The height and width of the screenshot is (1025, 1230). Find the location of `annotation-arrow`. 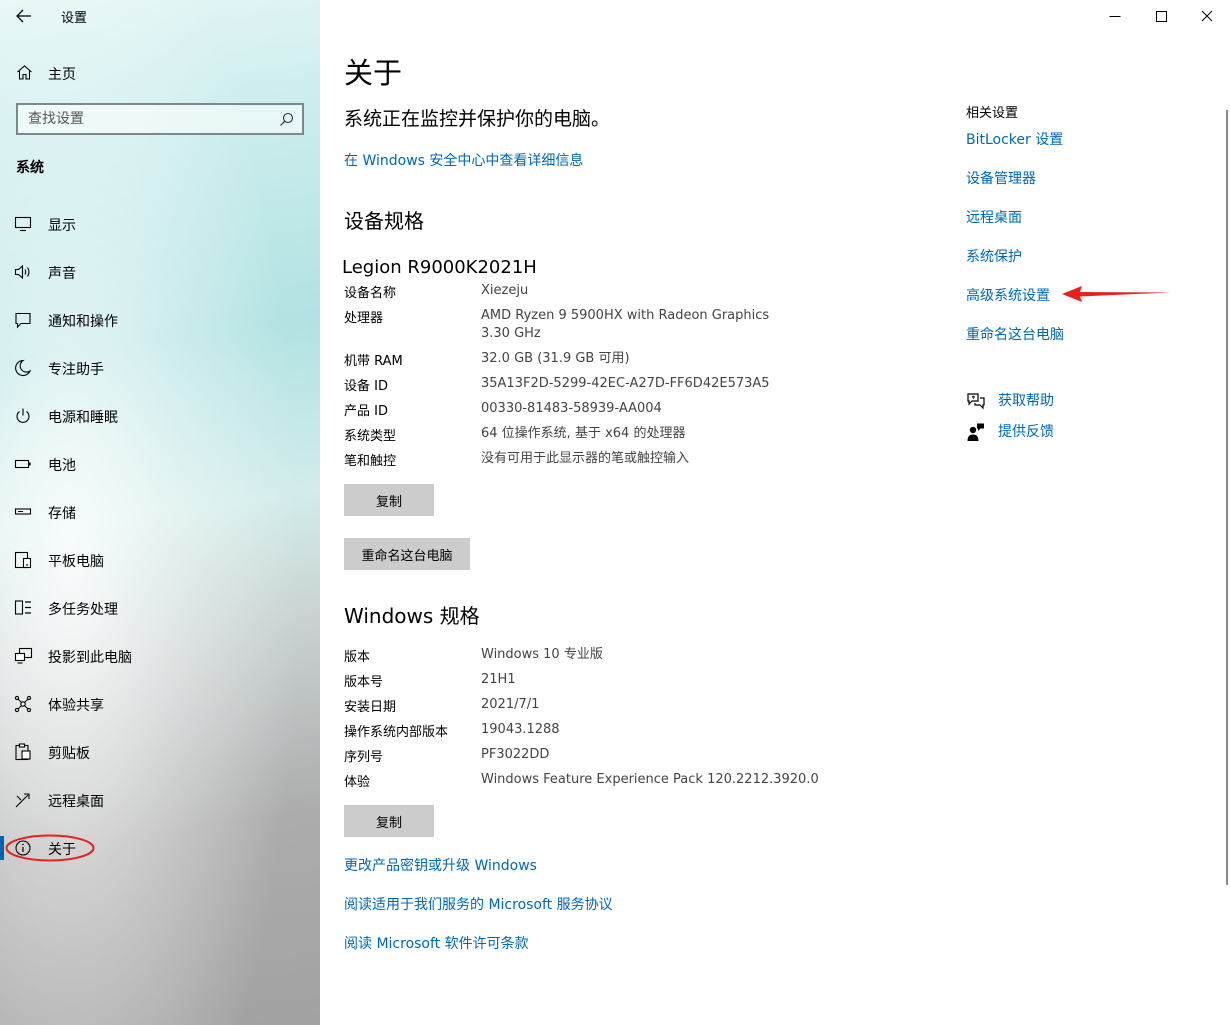

annotation-arrow is located at coordinates (1116, 294).